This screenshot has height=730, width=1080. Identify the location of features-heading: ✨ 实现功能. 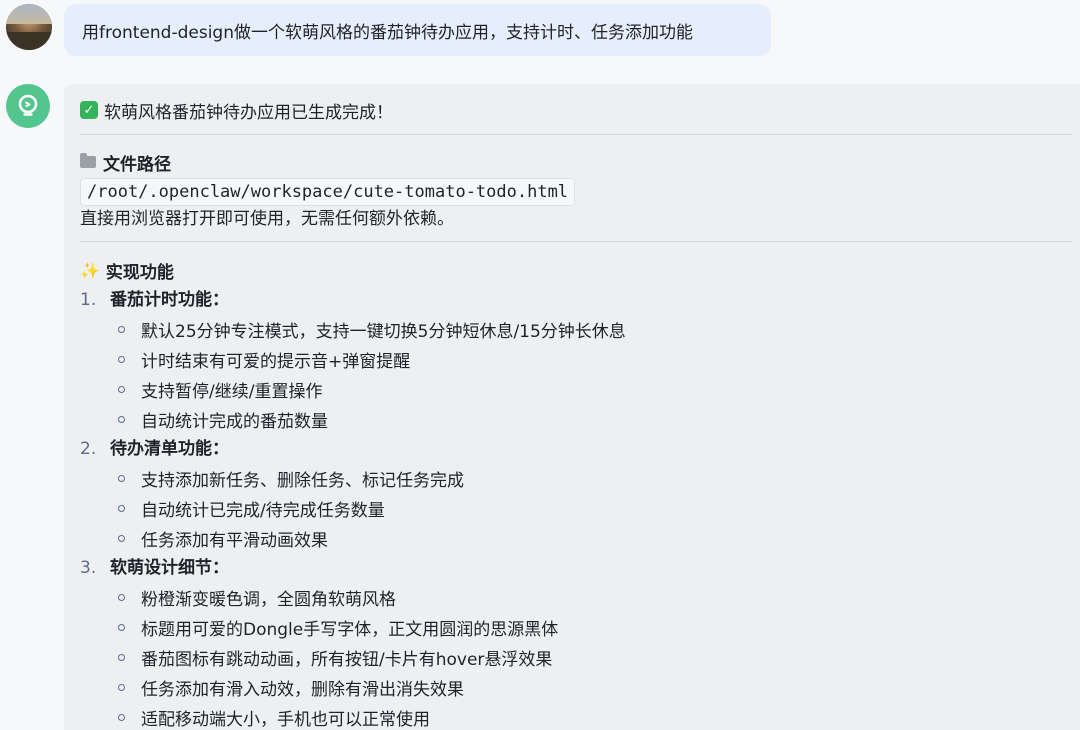
(127, 270).